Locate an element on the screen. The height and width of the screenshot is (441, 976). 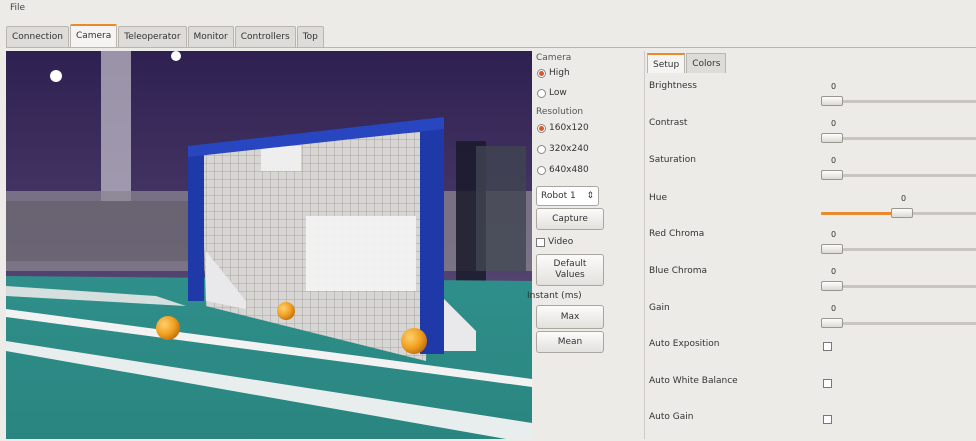
auto-gain-checkbox is located at coordinates (827, 419).